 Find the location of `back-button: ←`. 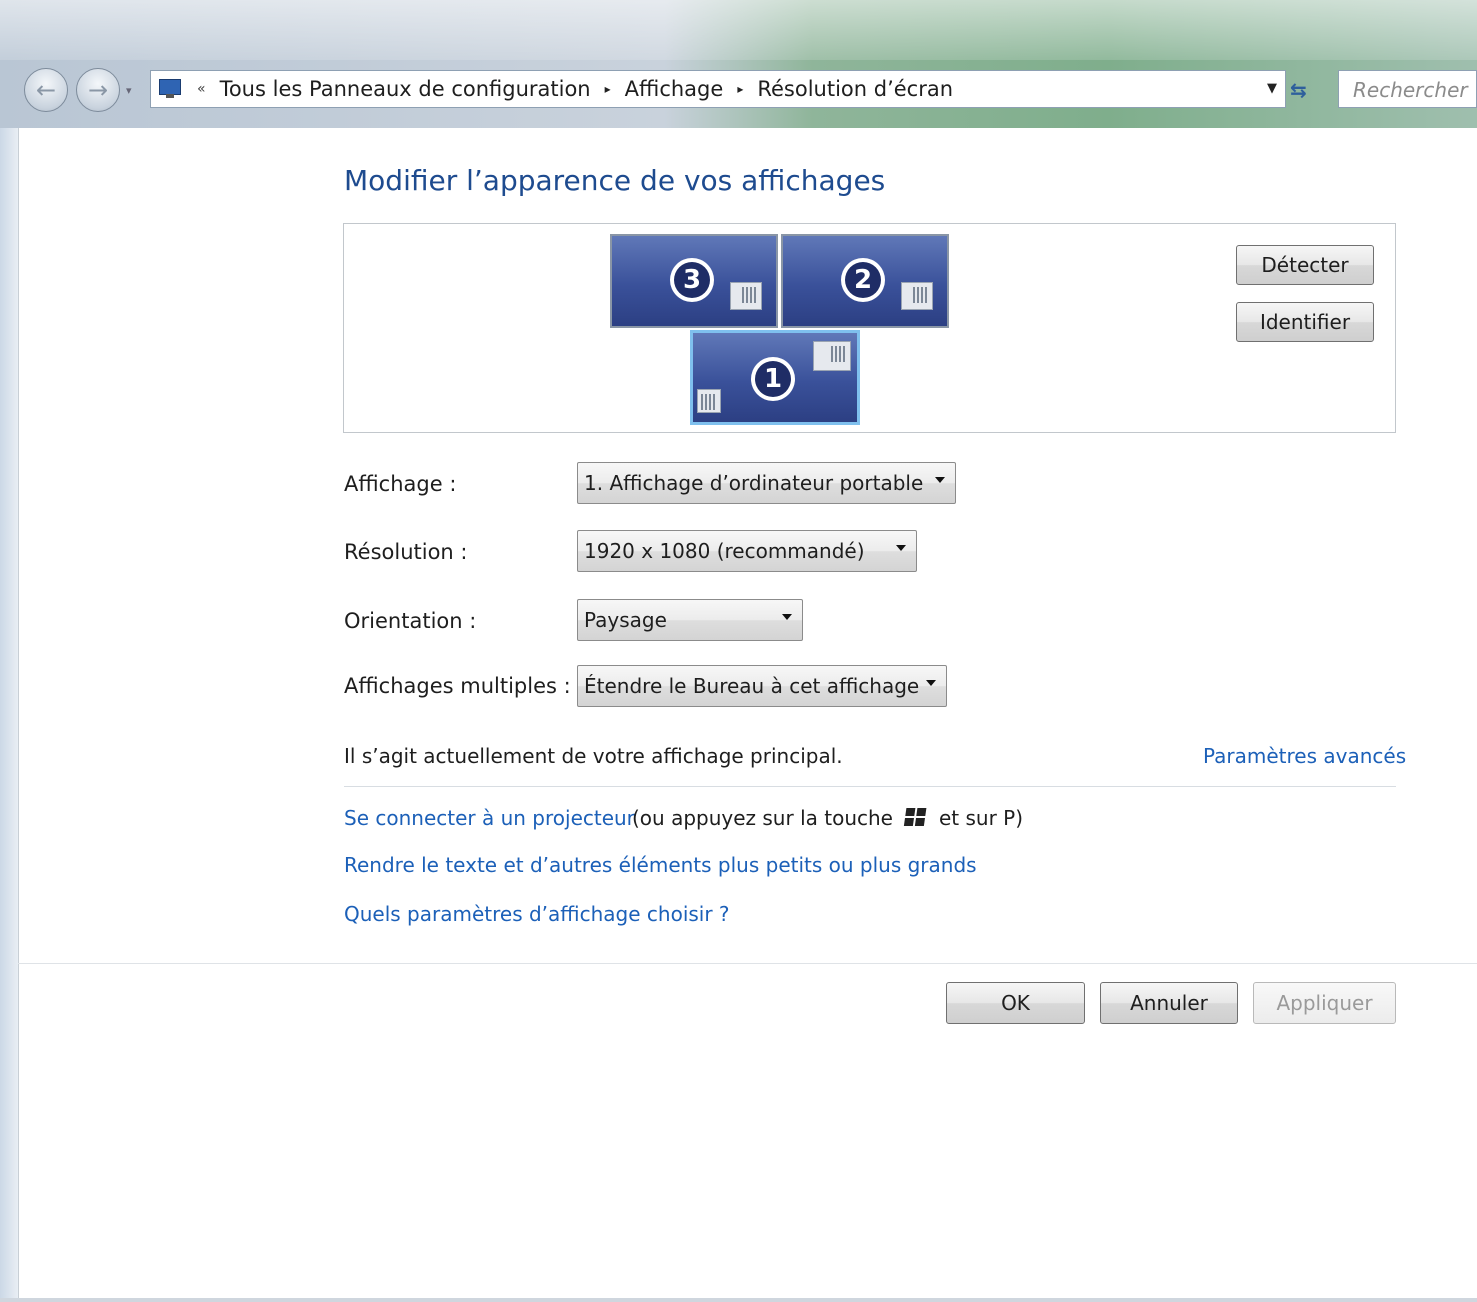

back-button: ← is located at coordinates (46, 90).